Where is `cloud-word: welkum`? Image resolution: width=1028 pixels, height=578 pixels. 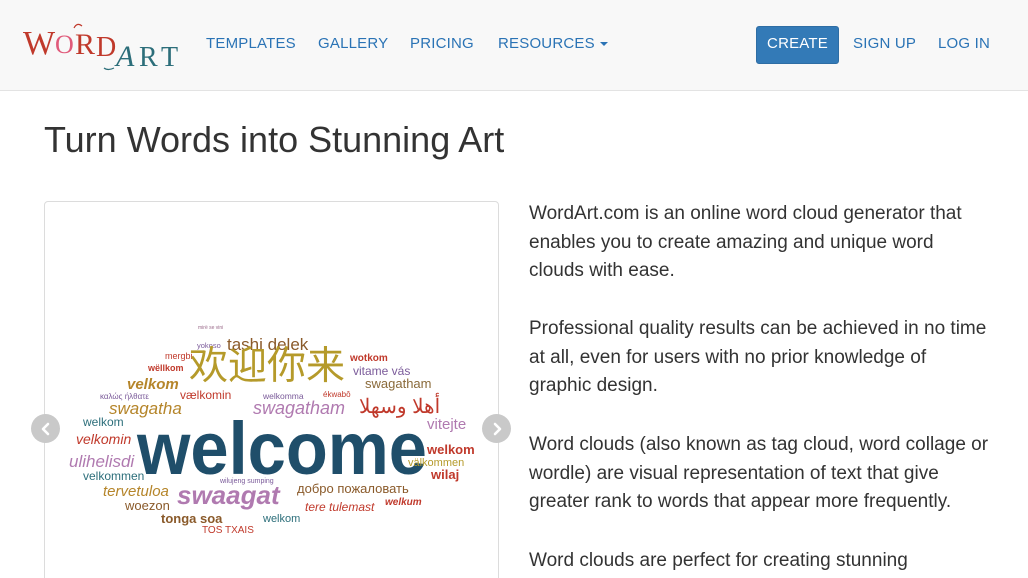 cloud-word: welkum is located at coordinates (403, 502).